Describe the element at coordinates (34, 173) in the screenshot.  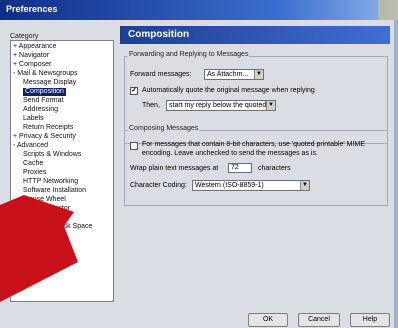
I see `tree-item-proxies: Proxies` at that location.